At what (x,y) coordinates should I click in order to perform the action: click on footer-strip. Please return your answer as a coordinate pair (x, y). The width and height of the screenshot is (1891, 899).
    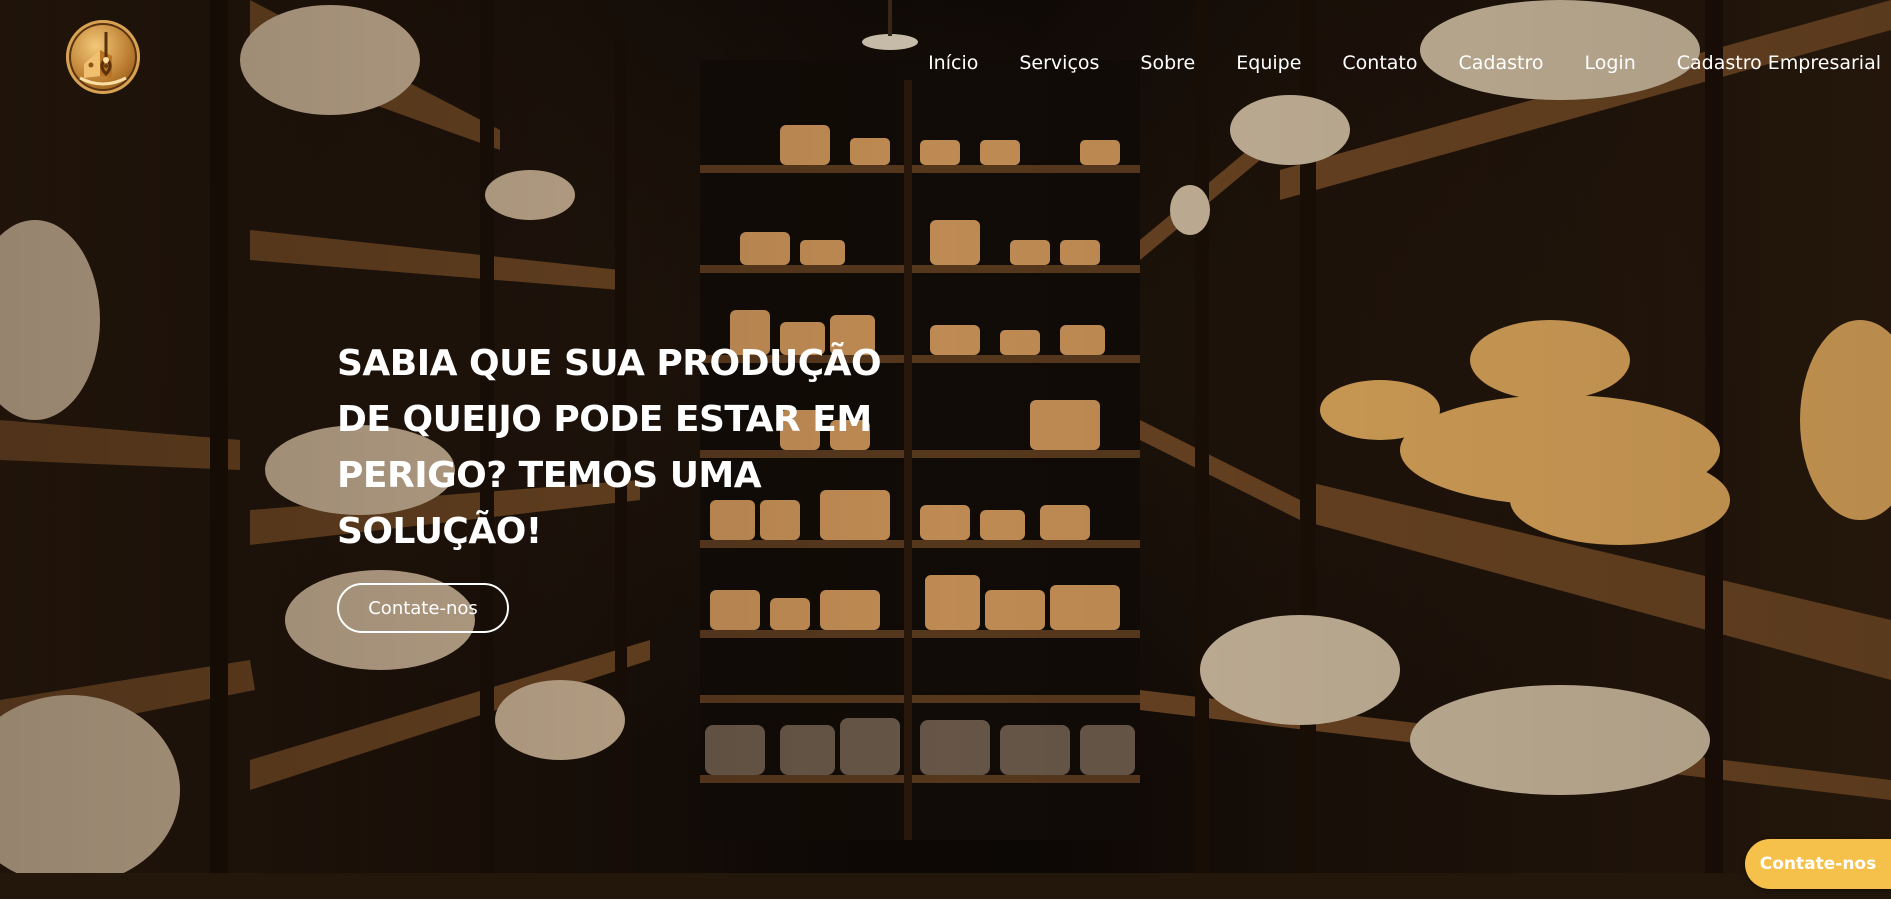
    Looking at the image, I should click on (945, 886).